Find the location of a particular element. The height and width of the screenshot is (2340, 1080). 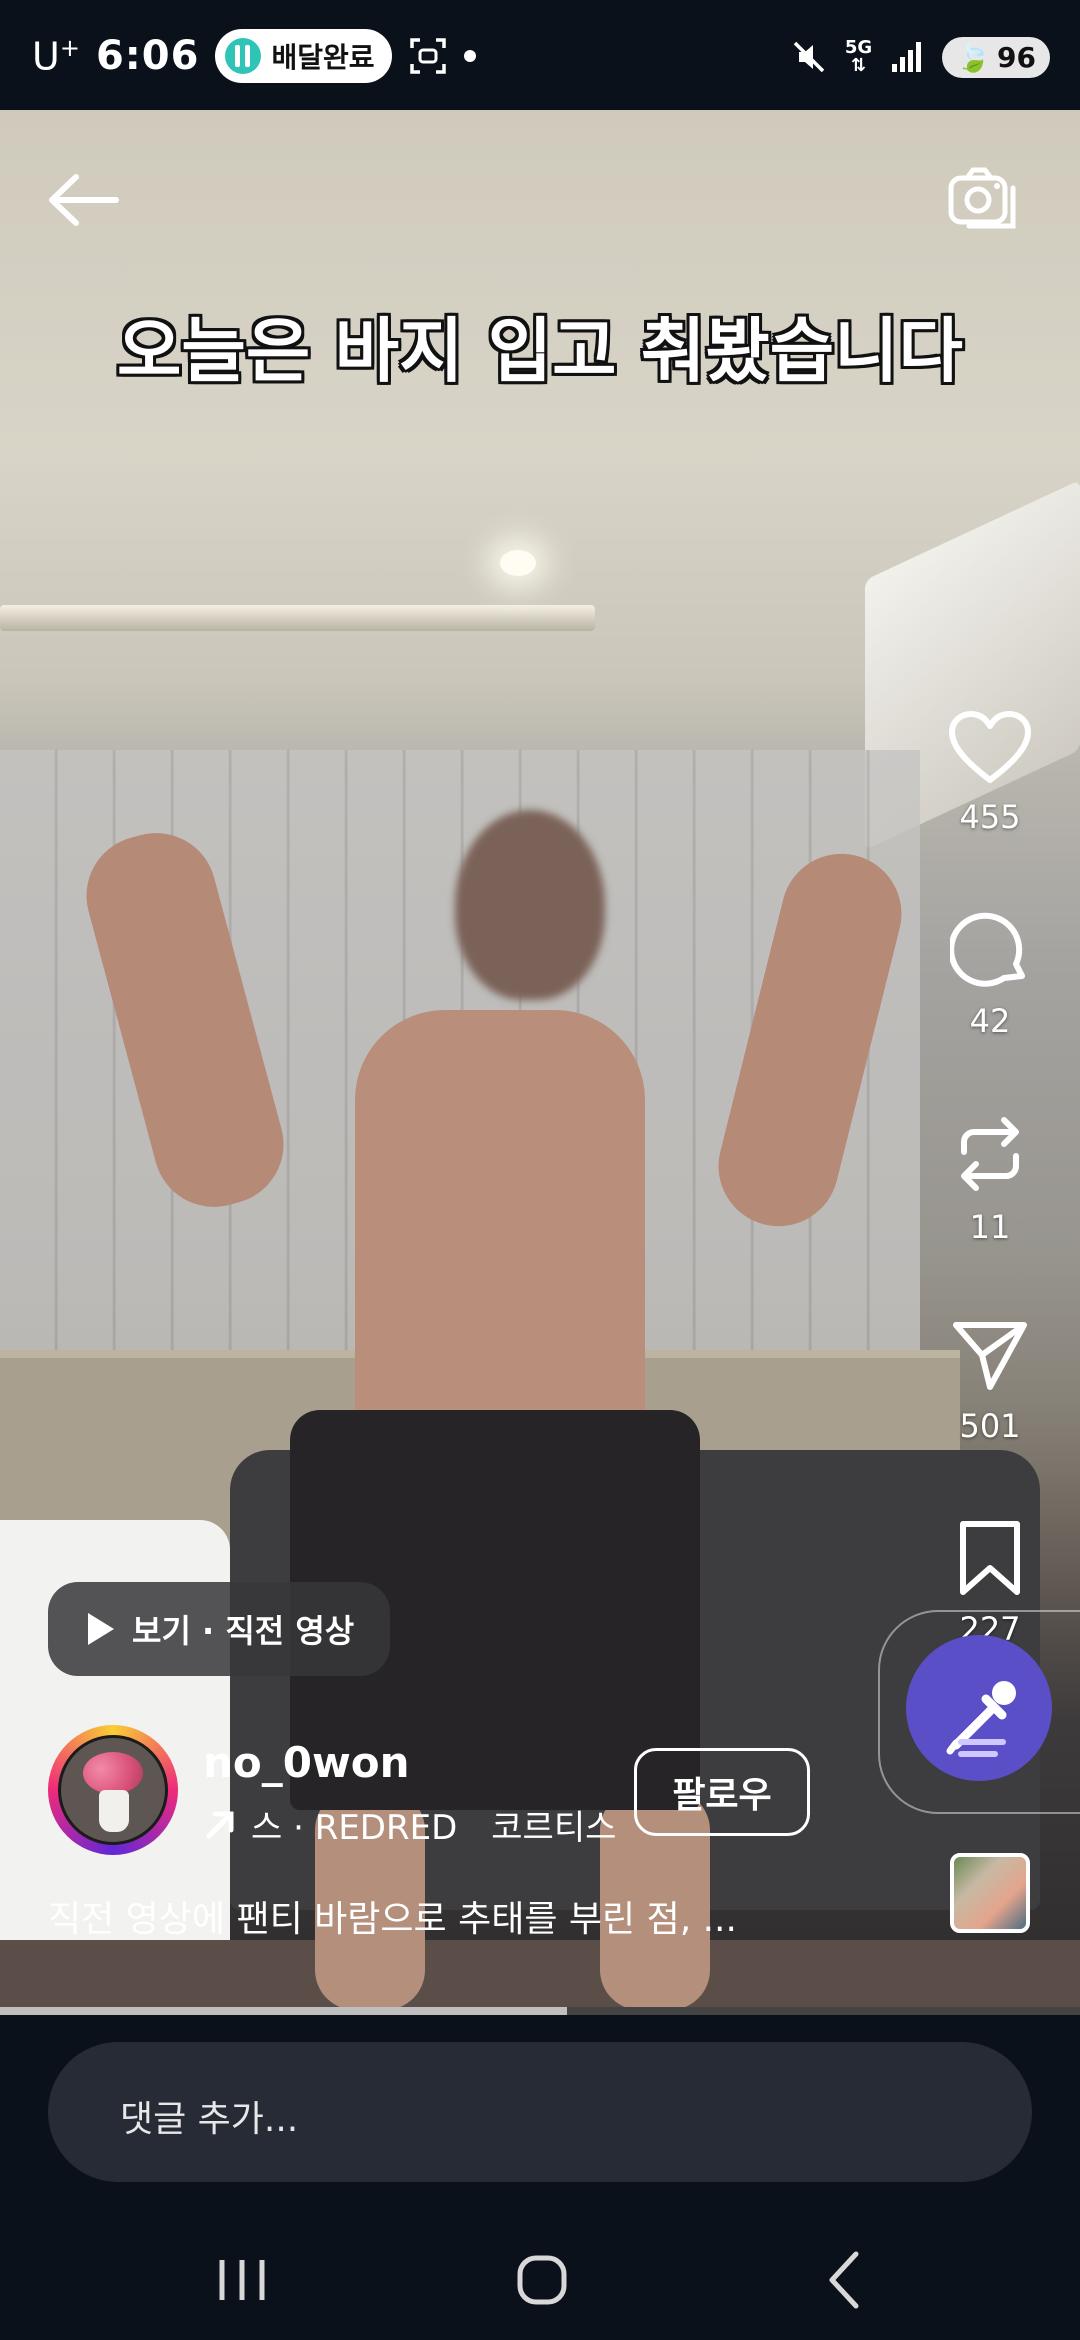

comment-bubble-icon is located at coordinates (990, 950).